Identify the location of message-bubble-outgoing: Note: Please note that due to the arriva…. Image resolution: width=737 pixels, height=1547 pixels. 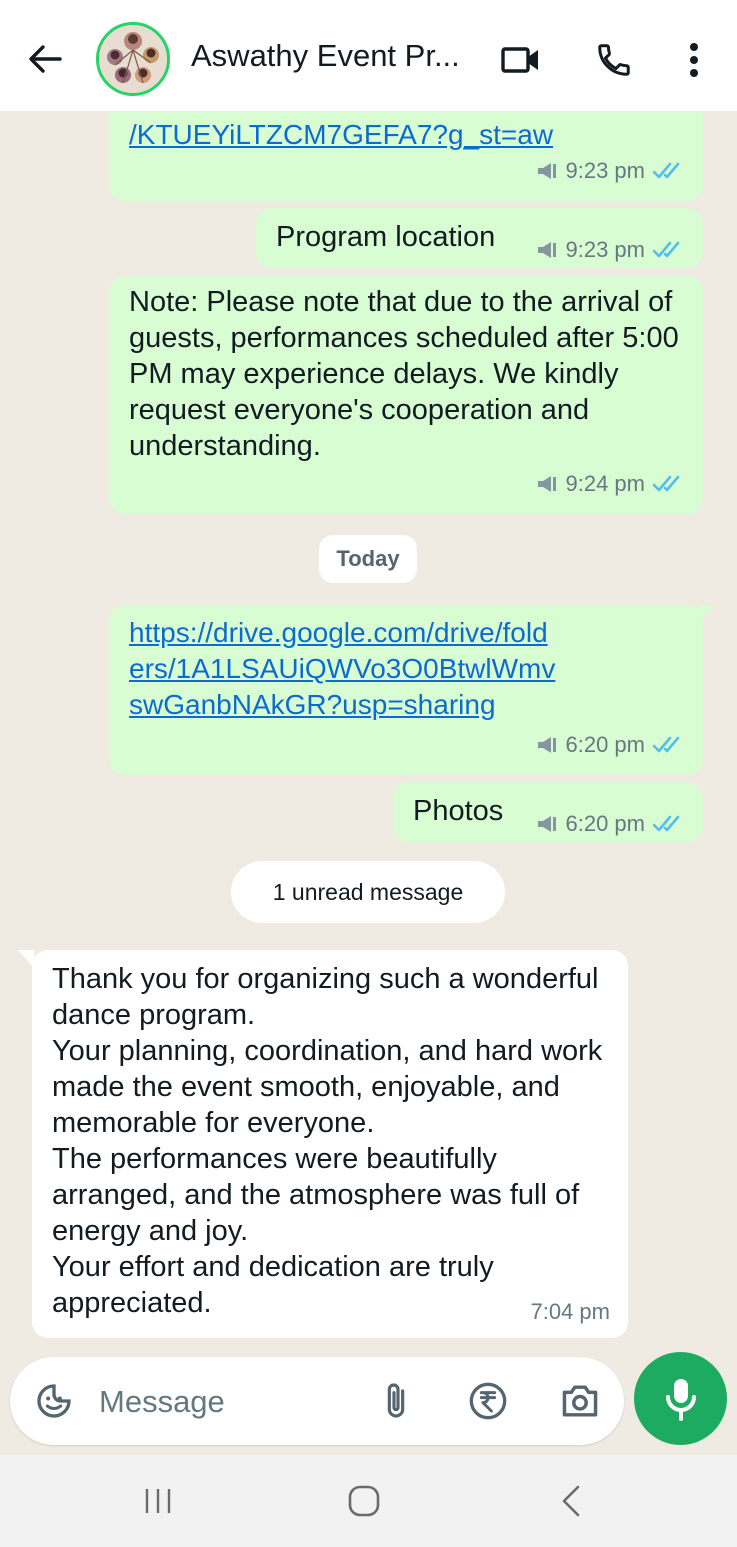
(406, 395).